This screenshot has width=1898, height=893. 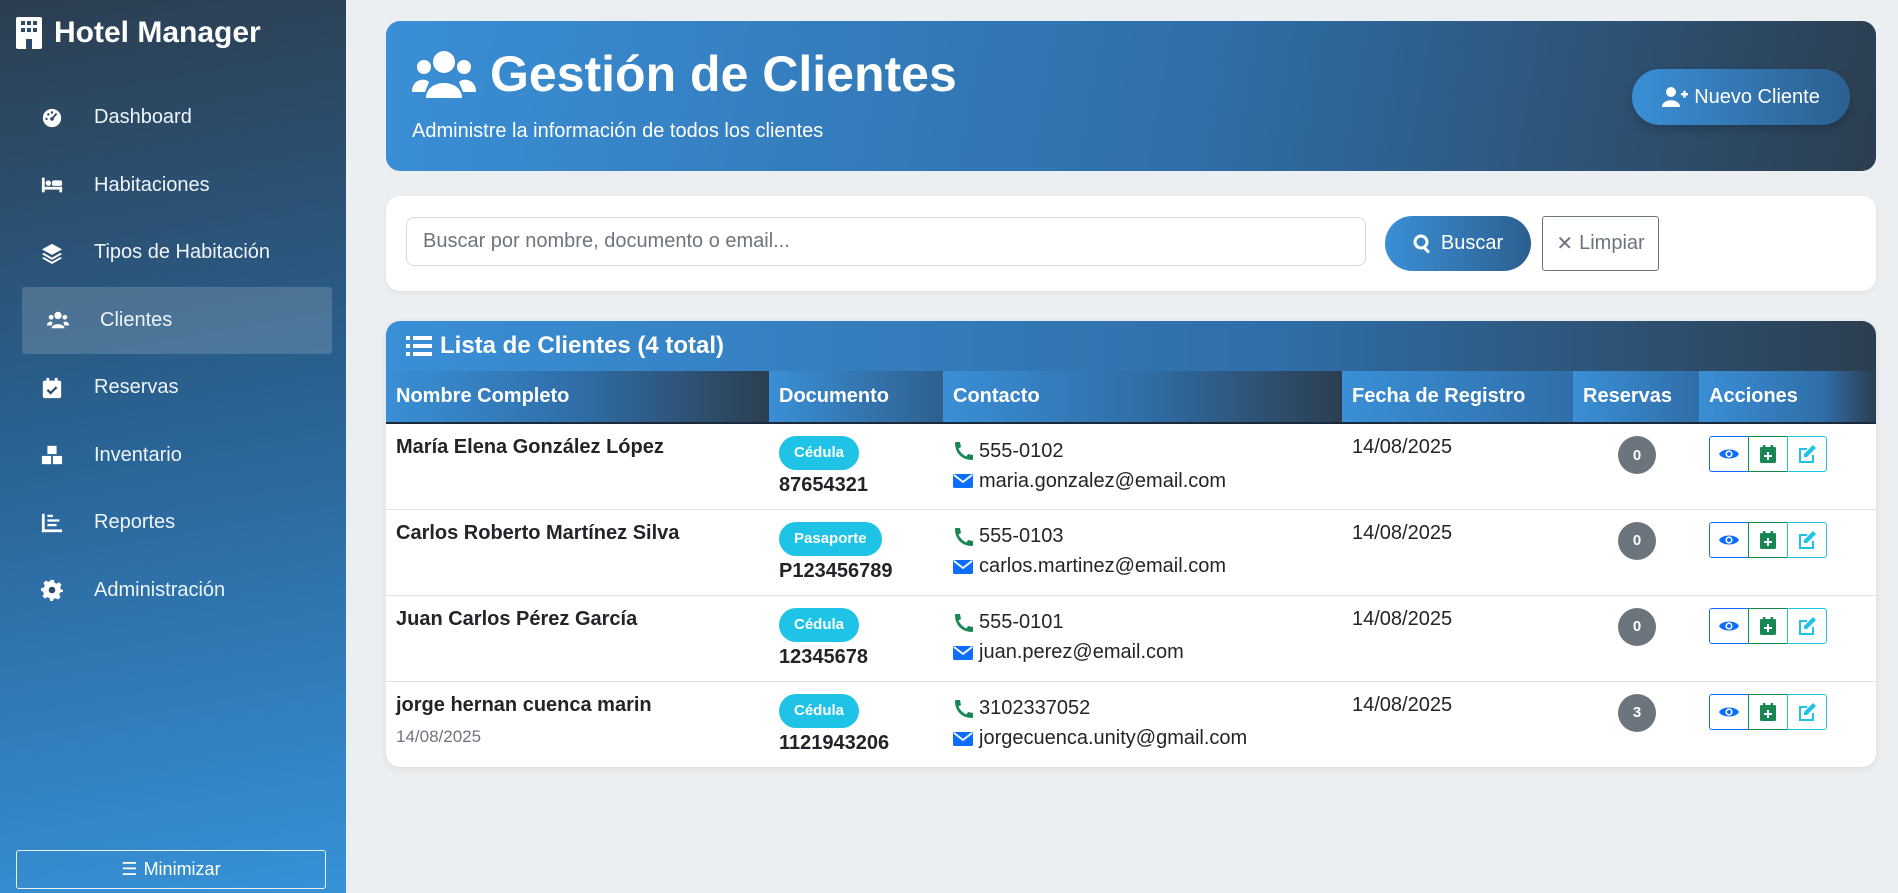 What do you see at coordinates (177, 320) in the screenshot?
I see `sidebar-item-clientes: Clientes` at bounding box center [177, 320].